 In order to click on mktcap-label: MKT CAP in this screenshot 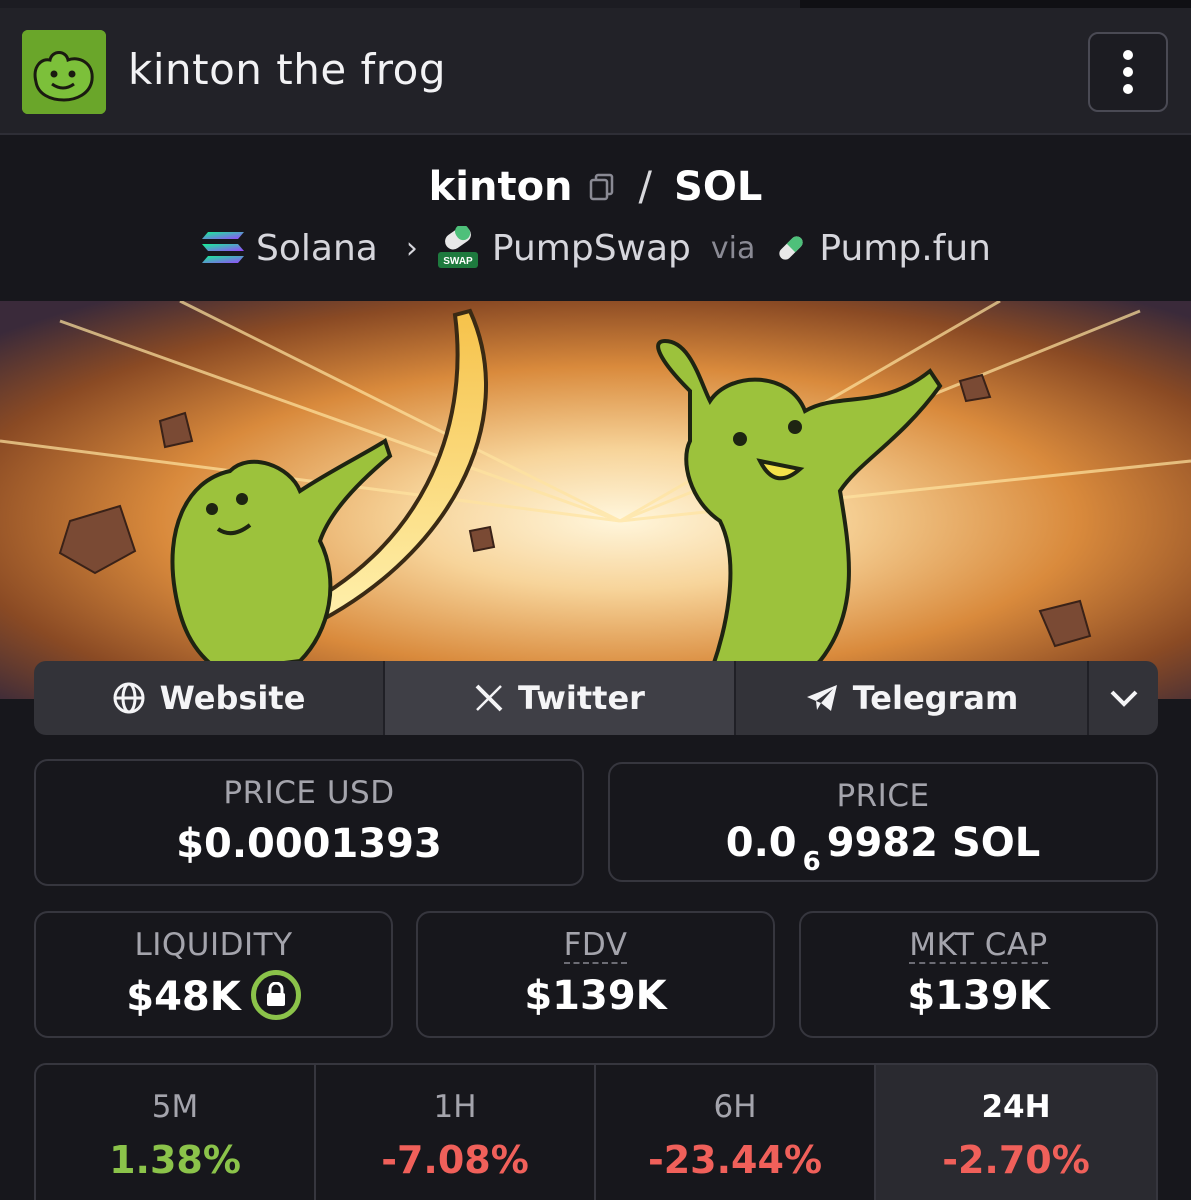, I will do `click(978, 946)`.